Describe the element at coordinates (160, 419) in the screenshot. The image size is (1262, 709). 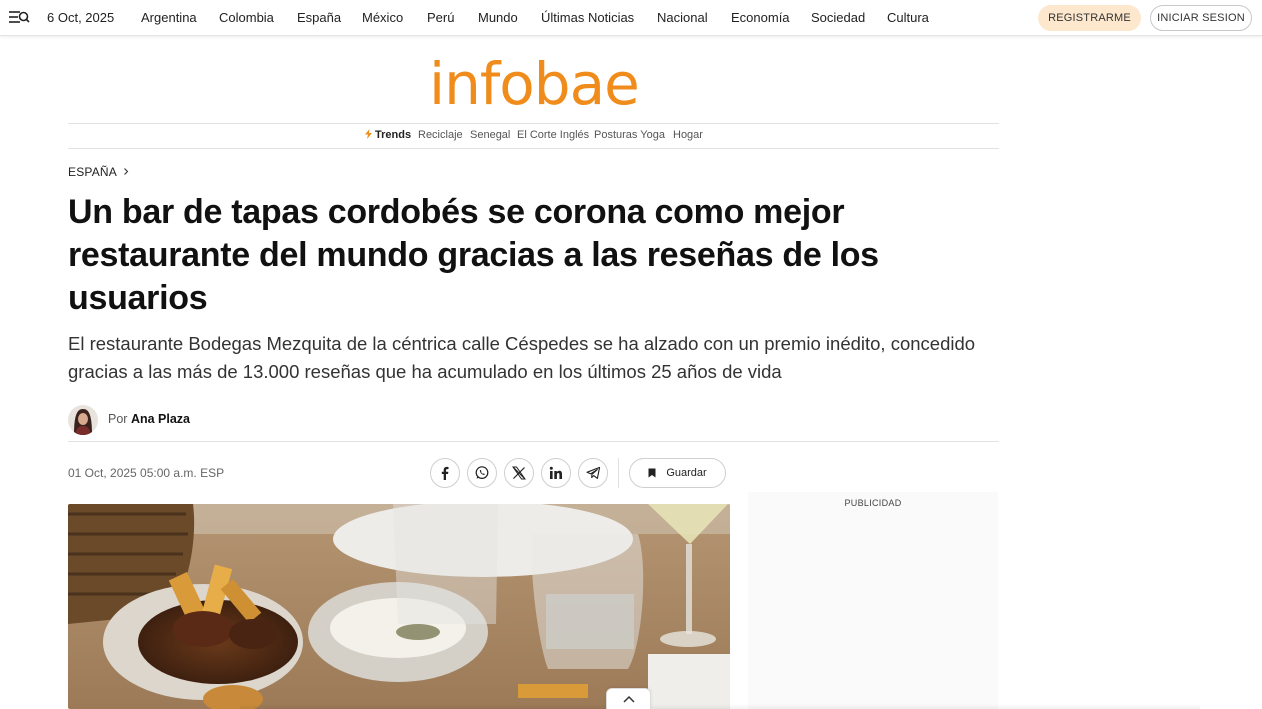
I see `author-name: Ana Plaza` at that location.